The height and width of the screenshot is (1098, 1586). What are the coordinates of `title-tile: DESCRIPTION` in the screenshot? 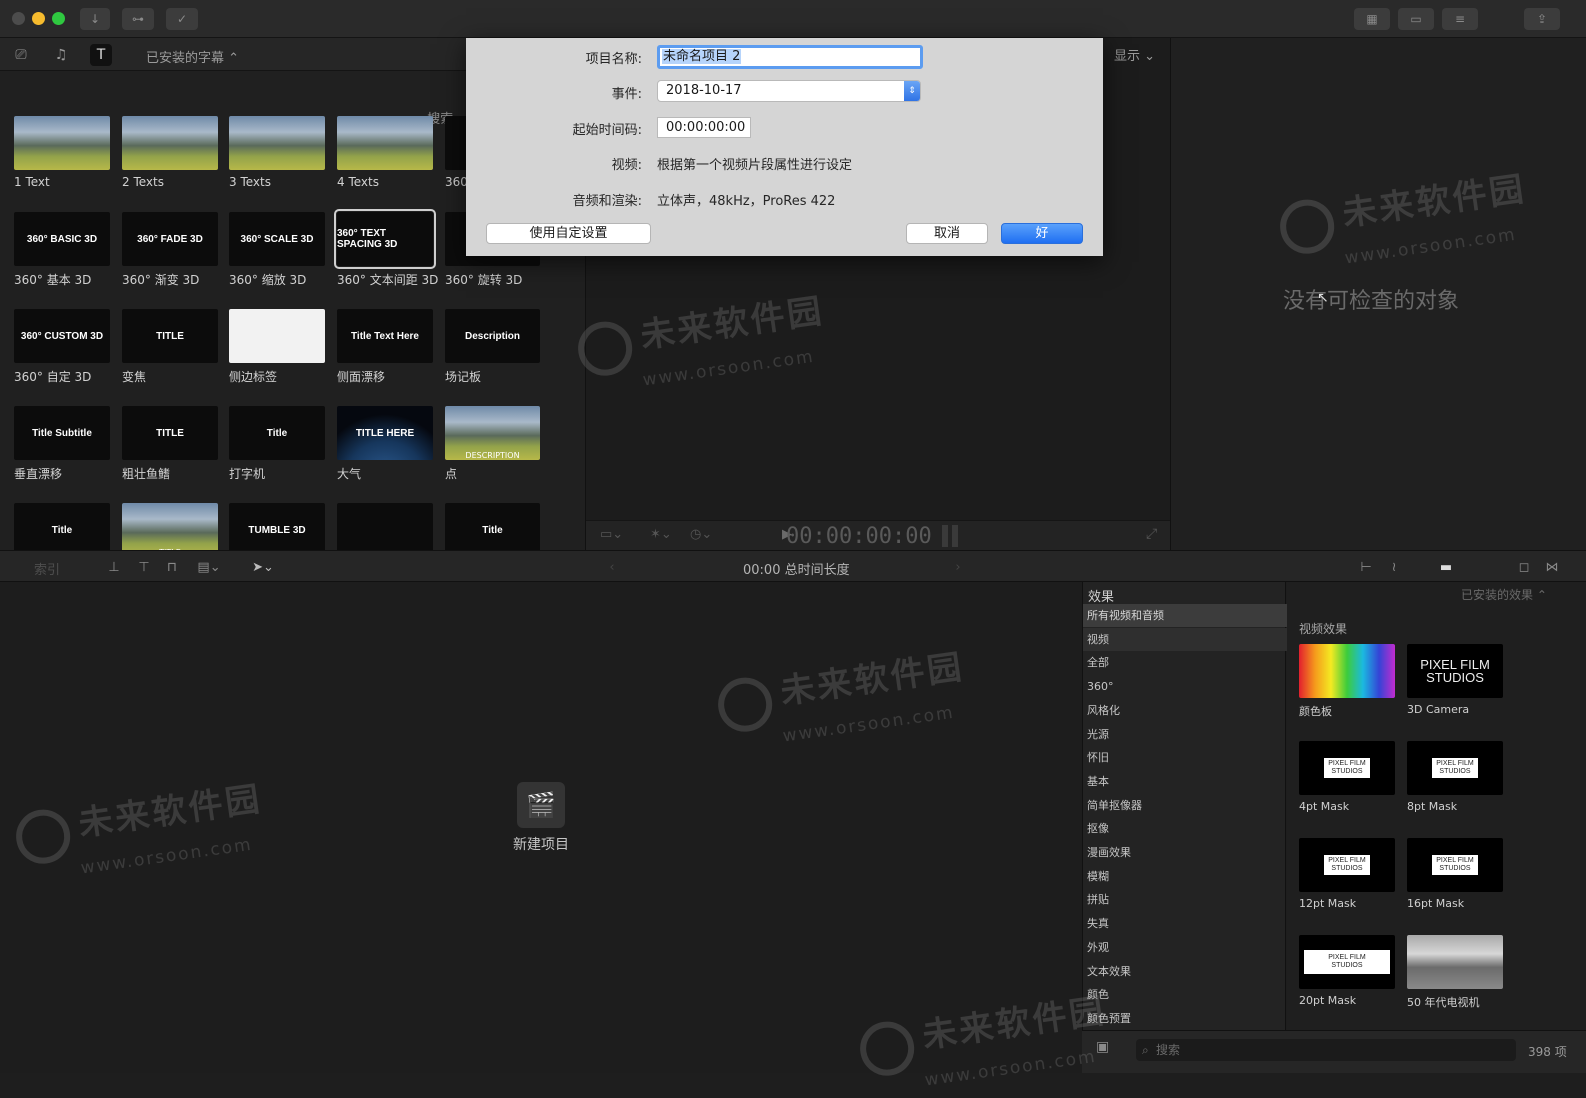 It's located at (492, 433).